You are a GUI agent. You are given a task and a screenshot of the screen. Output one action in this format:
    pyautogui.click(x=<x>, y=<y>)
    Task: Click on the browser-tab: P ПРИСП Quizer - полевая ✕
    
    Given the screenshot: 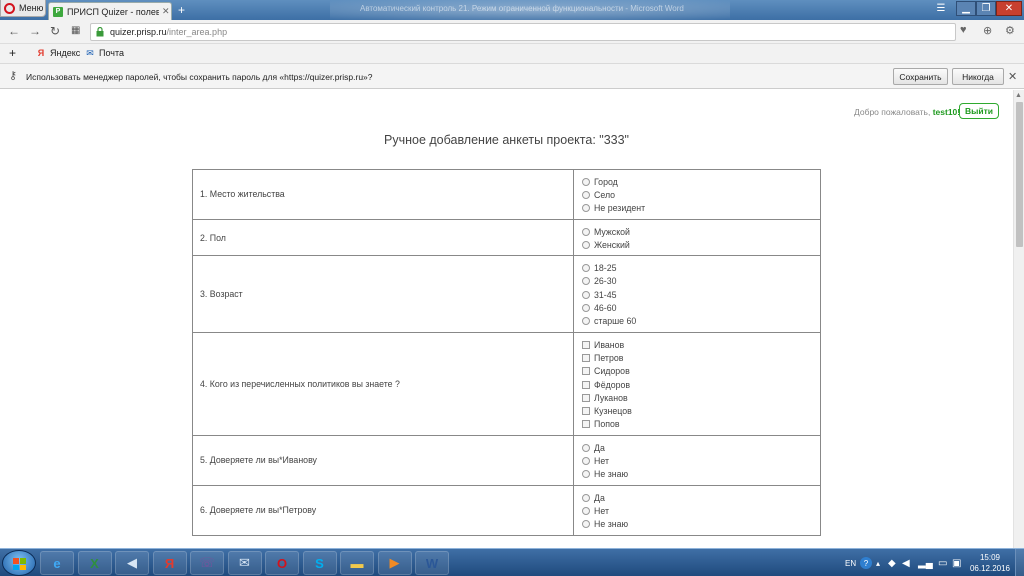 What is the action you would take?
    pyautogui.click(x=110, y=11)
    